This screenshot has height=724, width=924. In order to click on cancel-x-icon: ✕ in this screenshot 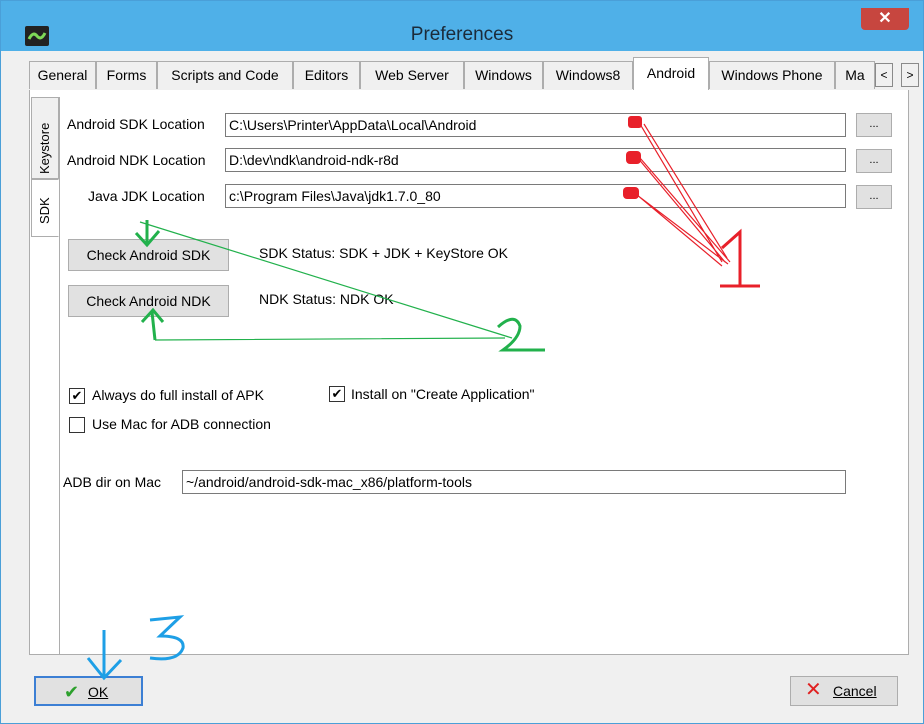, I will do `click(813, 690)`.